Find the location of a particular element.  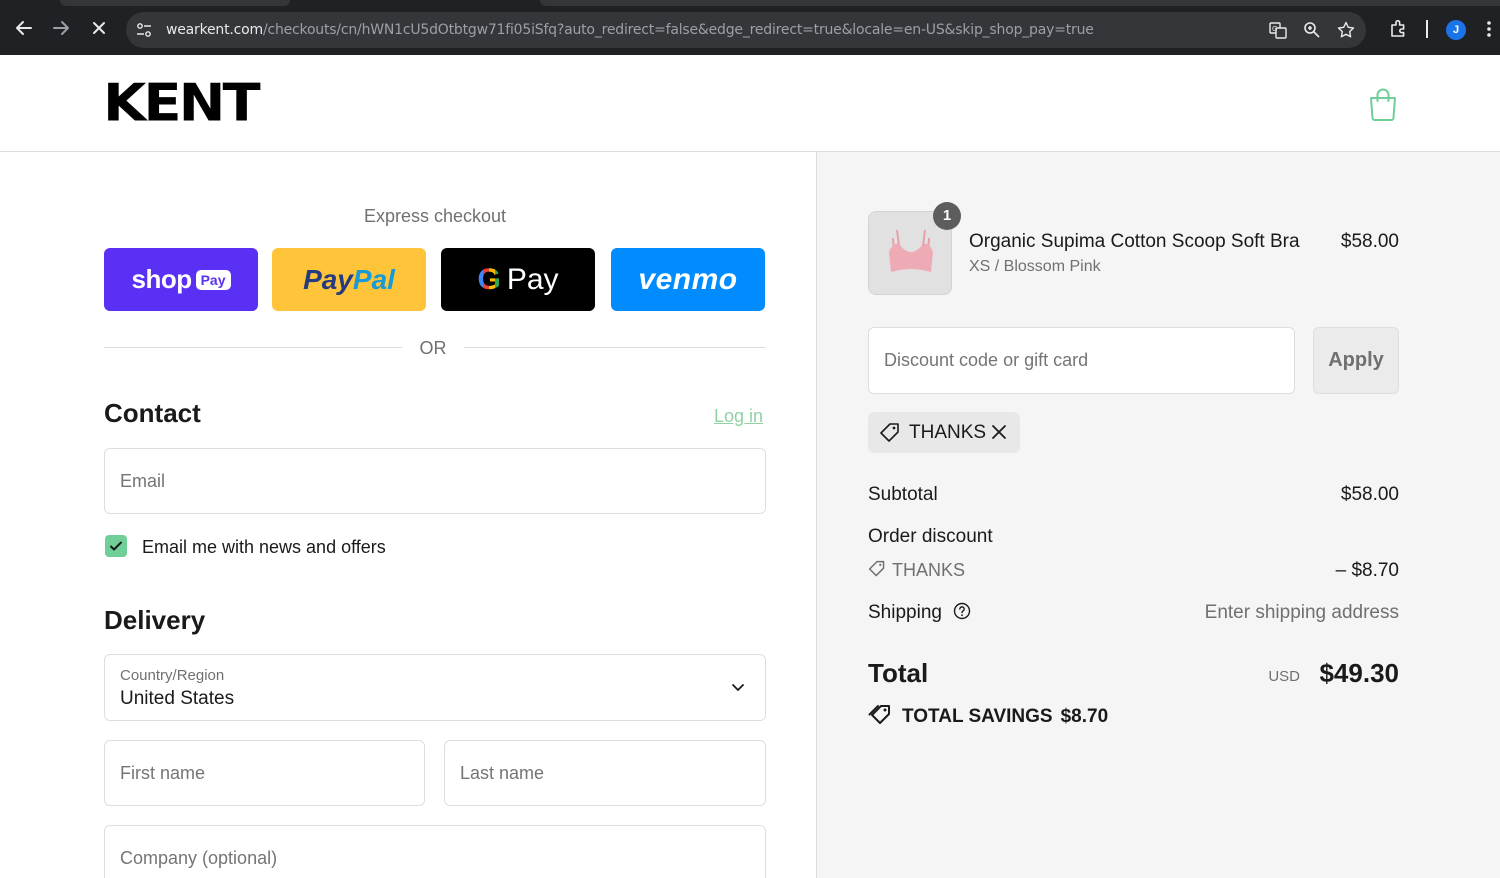

or-text: OR is located at coordinates (433, 348).